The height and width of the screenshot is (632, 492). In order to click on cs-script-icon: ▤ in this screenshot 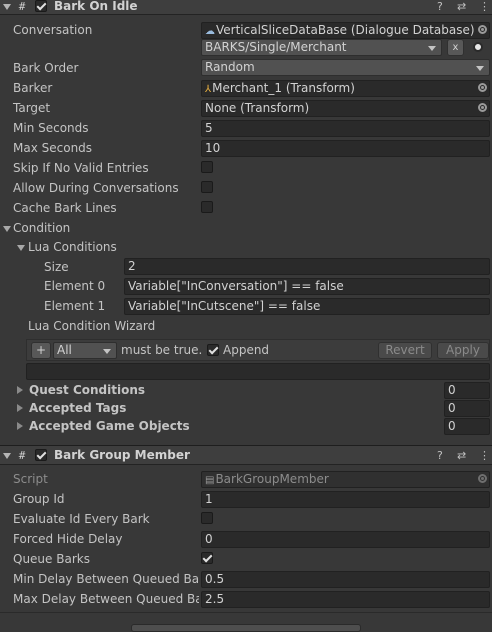, I will do `click(210, 480)`.